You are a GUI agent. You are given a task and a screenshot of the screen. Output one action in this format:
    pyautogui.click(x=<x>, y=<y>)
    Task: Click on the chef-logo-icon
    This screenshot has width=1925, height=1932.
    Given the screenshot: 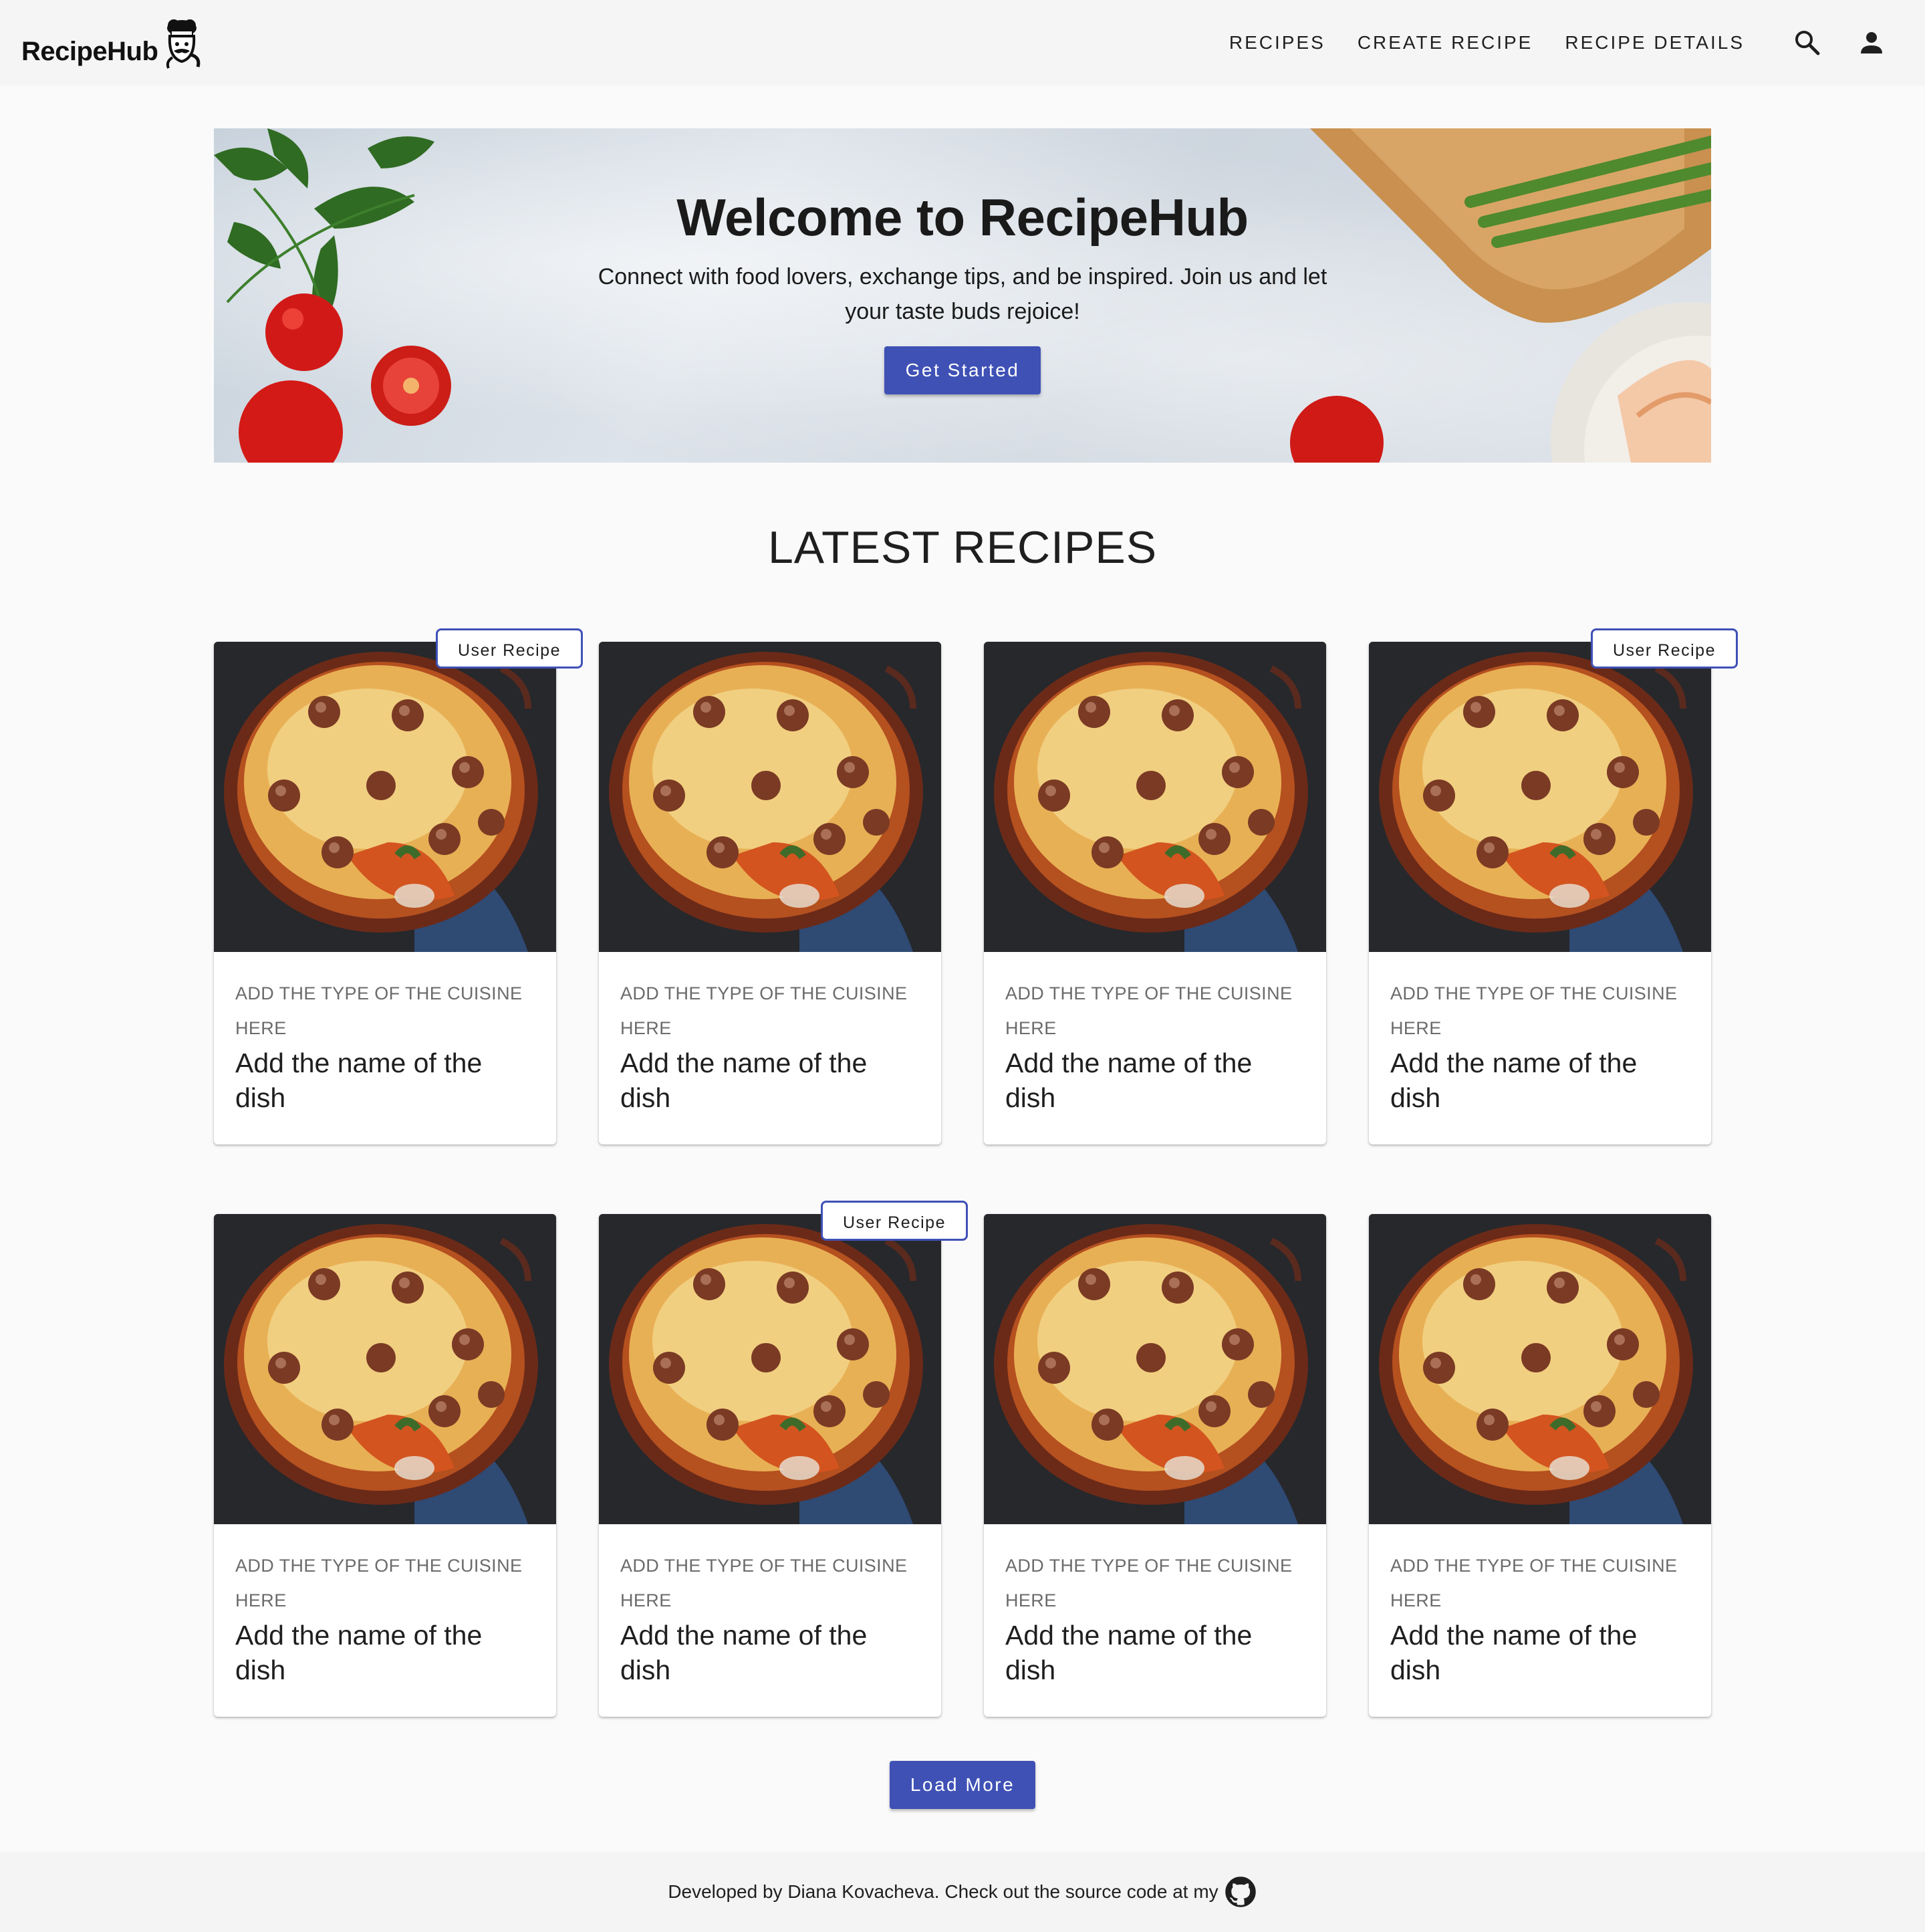 What is the action you would take?
    pyautogui.click(x=184, y=44)
    